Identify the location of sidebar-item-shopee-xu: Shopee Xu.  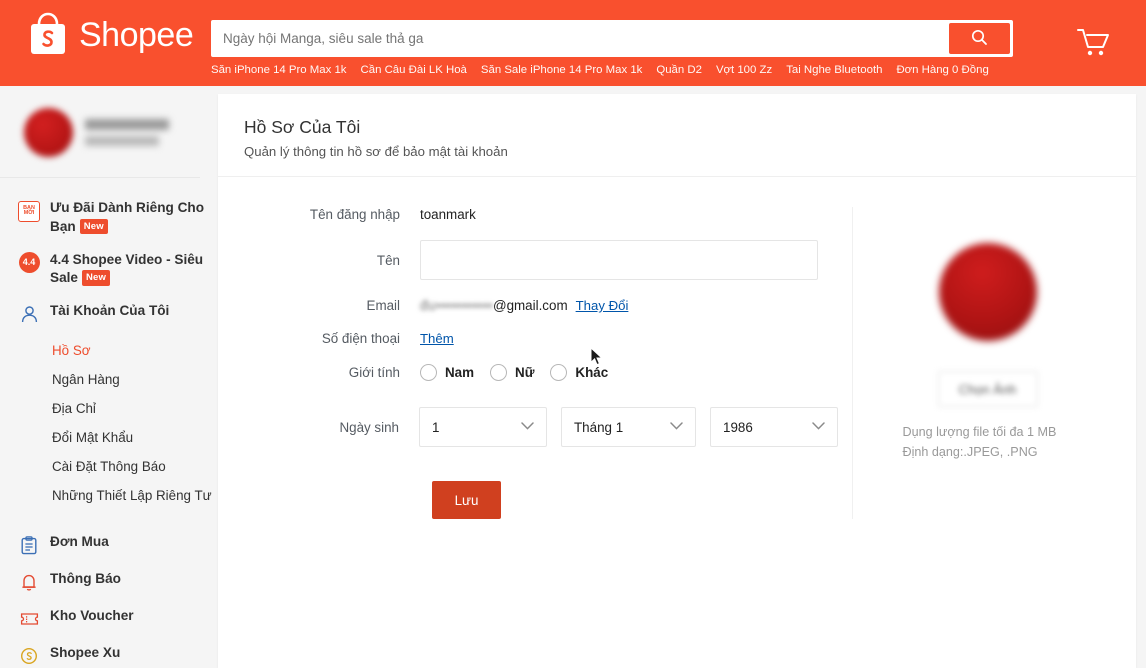
(109, 652).